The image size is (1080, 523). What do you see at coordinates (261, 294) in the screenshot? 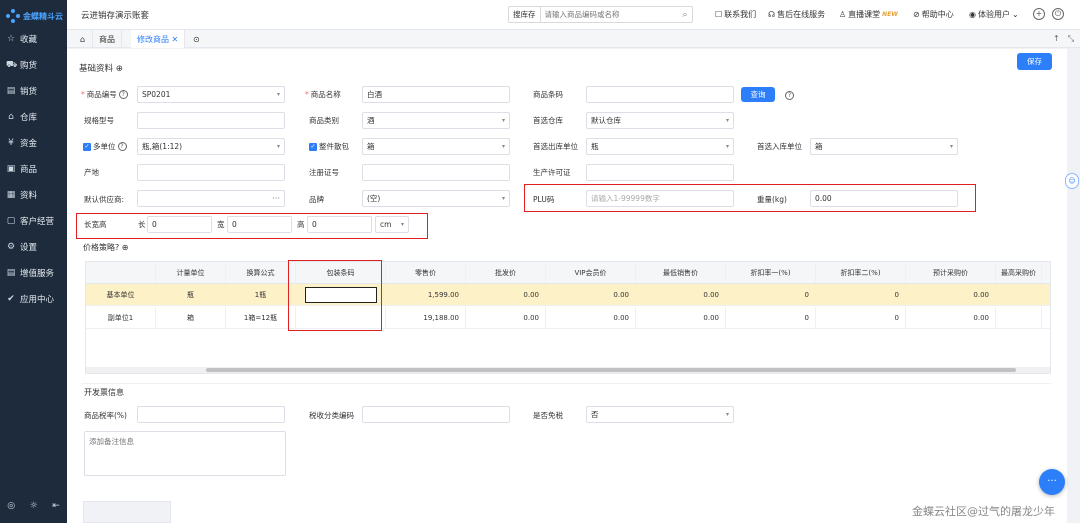
I see `table-cell: 1瓶` at bounding box center [261, 294].